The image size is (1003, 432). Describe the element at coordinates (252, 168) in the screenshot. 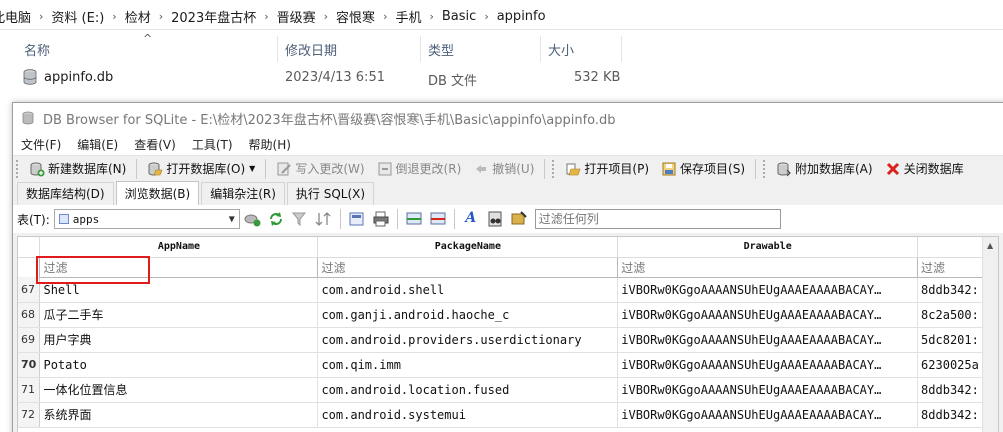

I see `dropdown-arrow-icon: ▼` at that location.